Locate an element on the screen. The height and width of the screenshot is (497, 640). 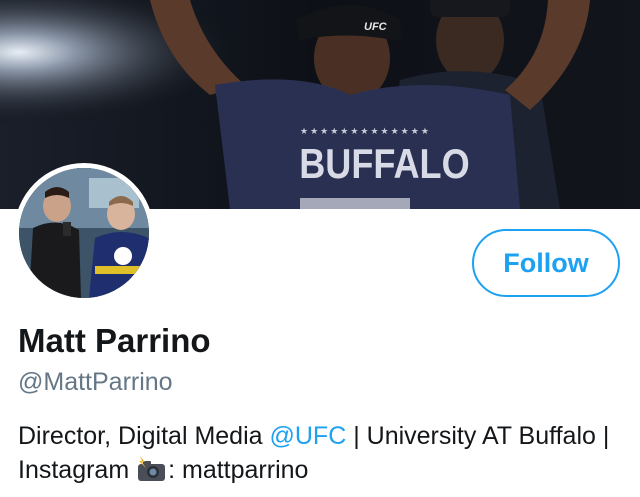
profile-avatar is located at coordinates (84, 233).